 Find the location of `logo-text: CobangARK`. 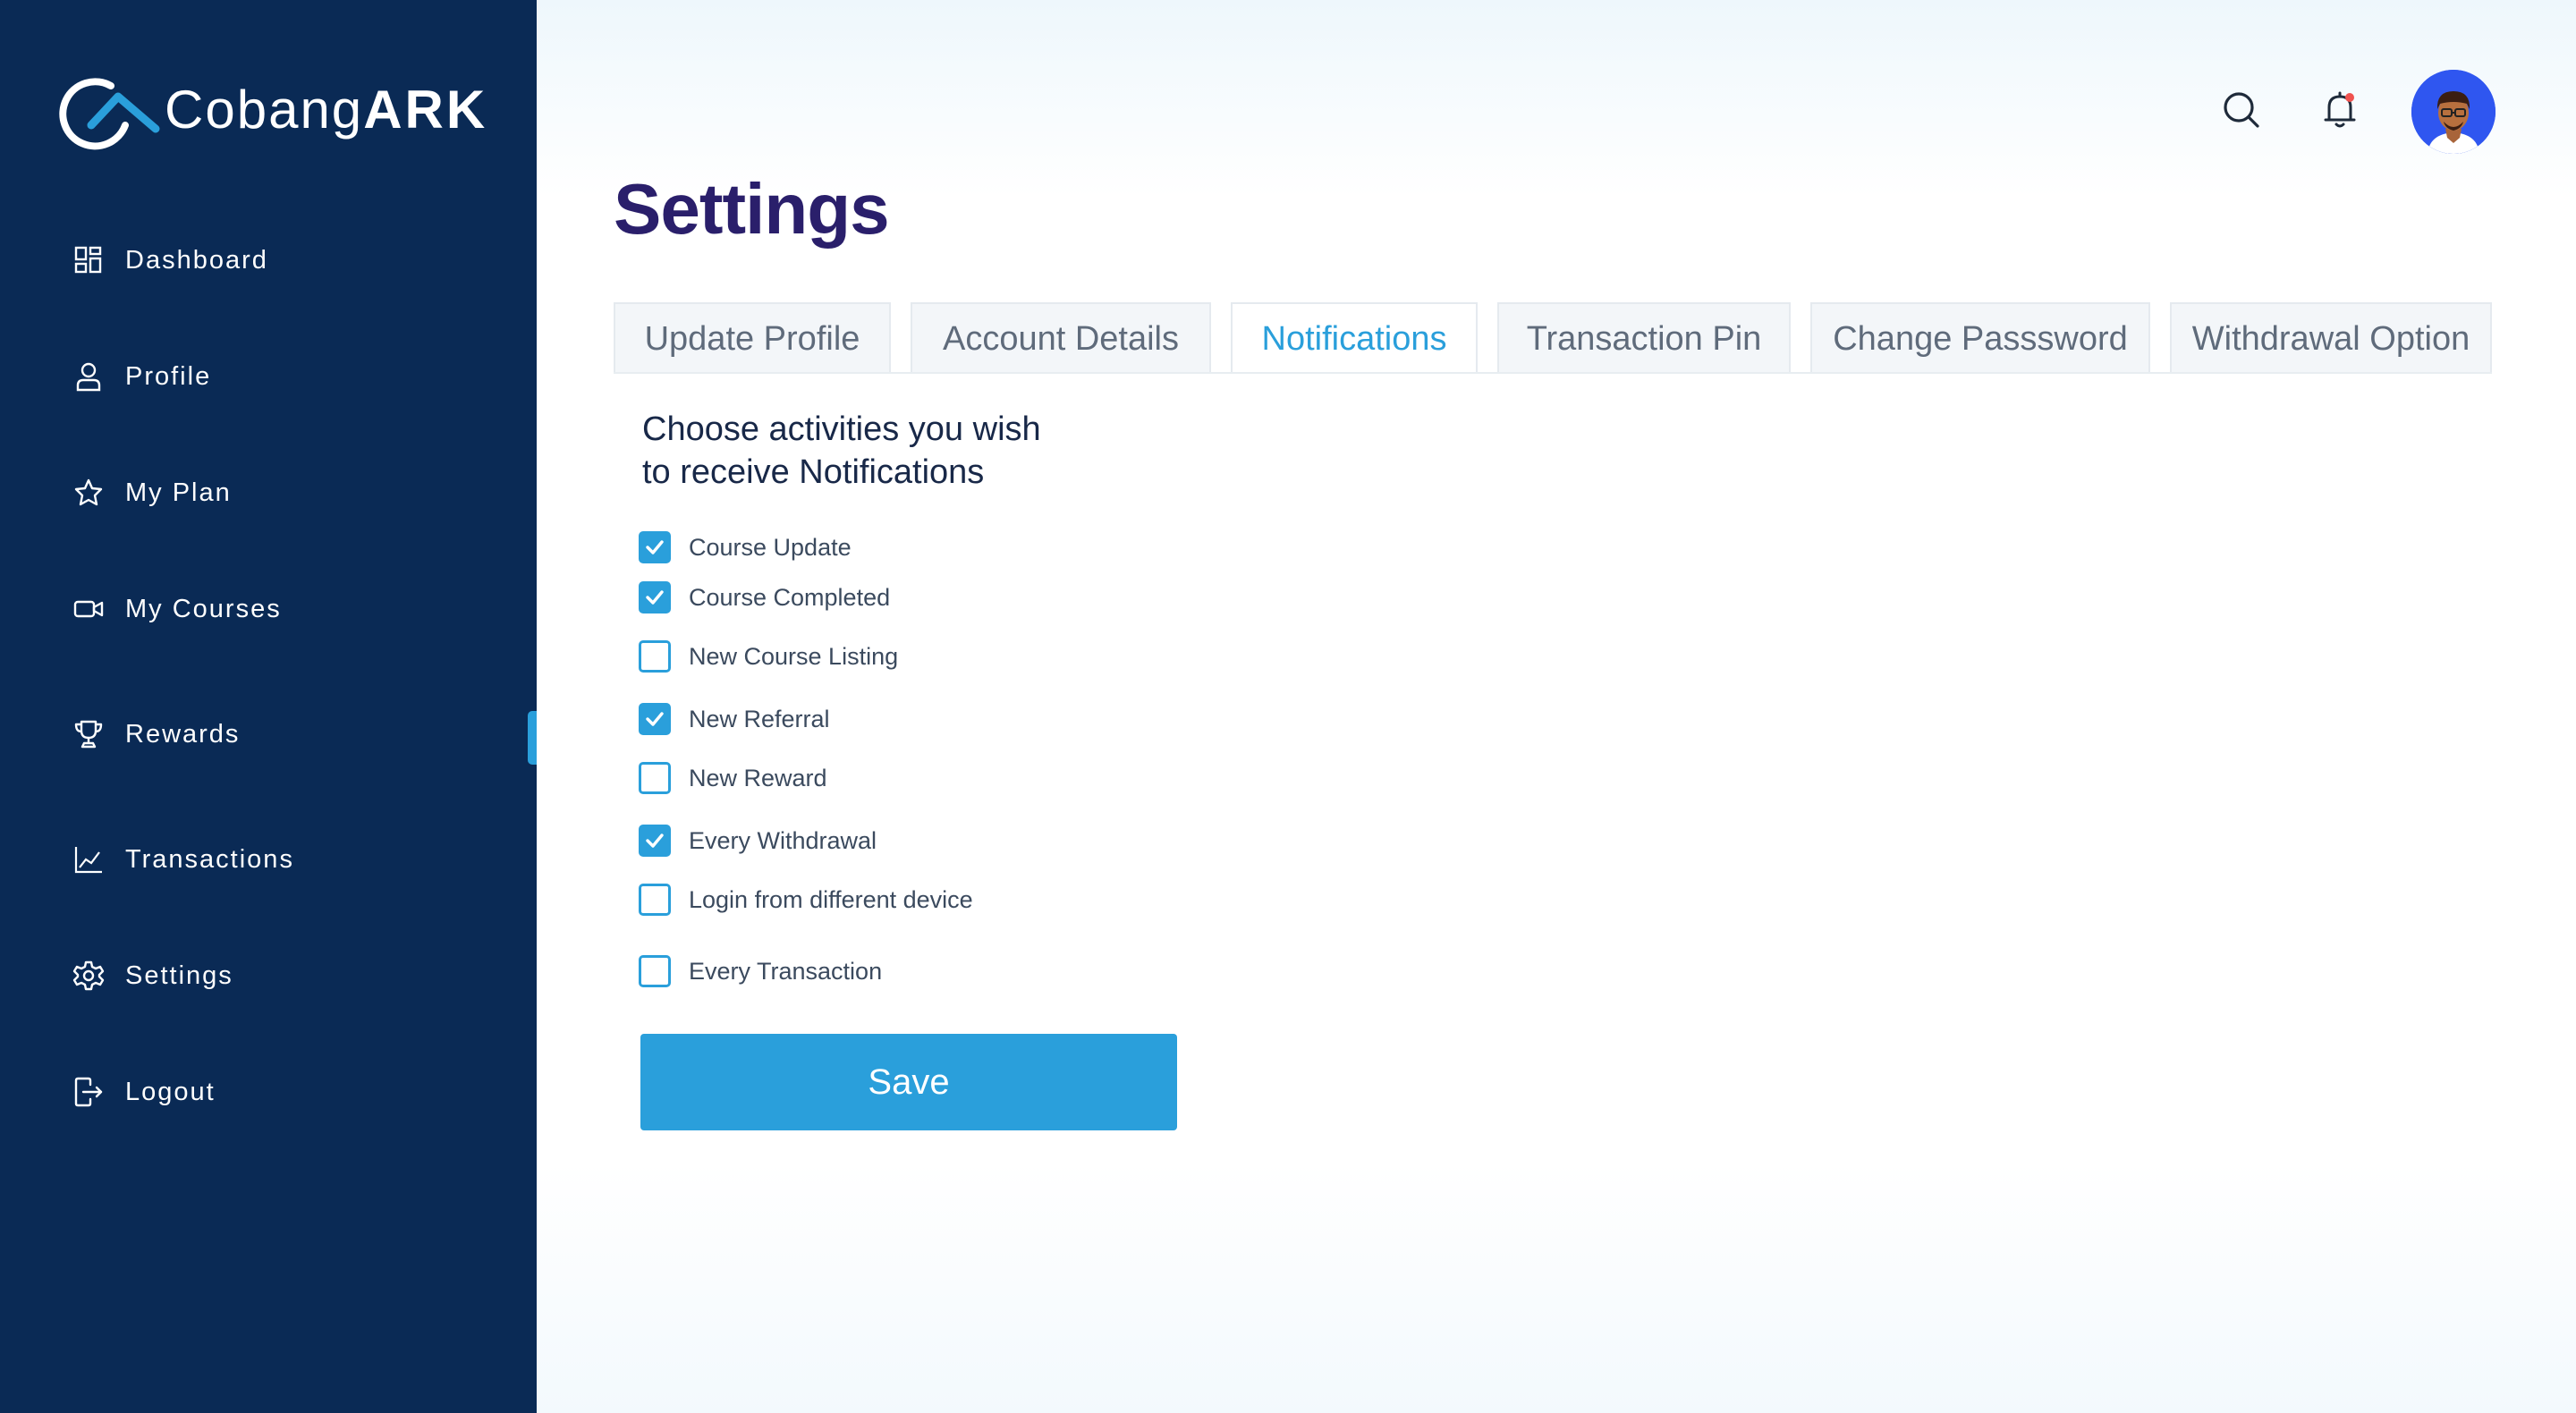

logo-text: CobangARK is located at coordinates (326, 110).